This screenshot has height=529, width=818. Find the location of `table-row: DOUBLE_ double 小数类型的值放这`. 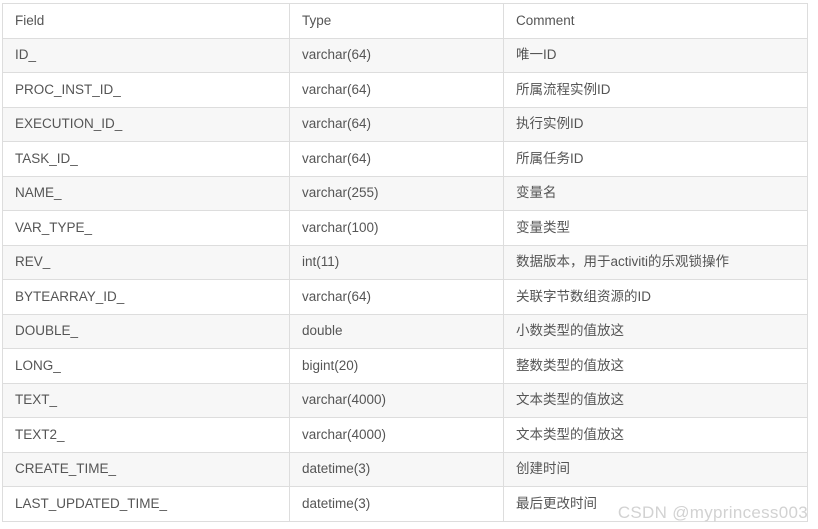

table-row: DOUBLE_ double 小数类型的值放这 is located at coordinates (405, 331).